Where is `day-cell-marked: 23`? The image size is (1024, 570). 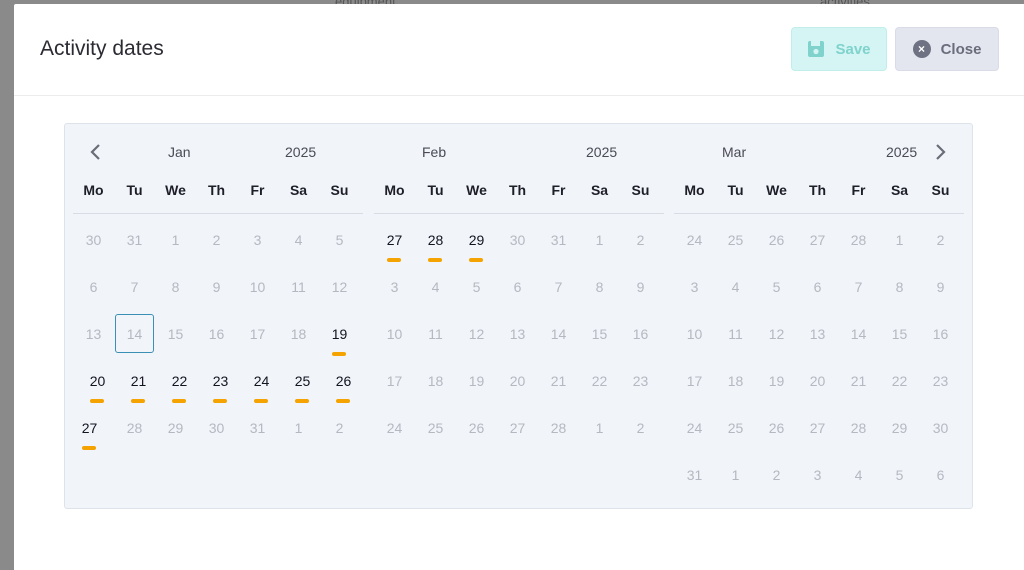 day-cell-marked: 23 is located at coordinates (220, 381).